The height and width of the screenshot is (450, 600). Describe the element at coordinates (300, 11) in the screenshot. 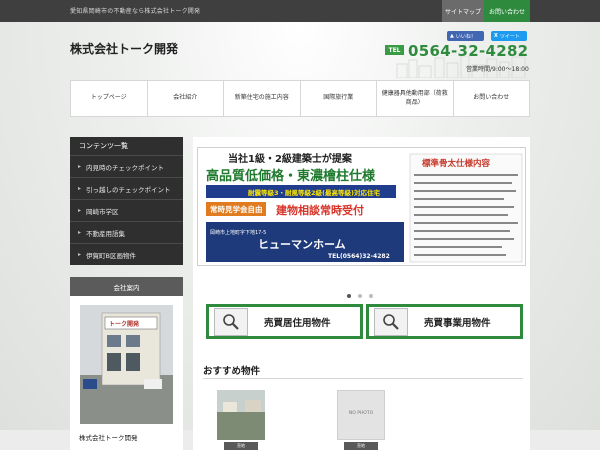

I see `topbar: 愛知県岡崎市の不動産なら株式会社トーク開発 サイトマップ お問い合わせ` at that location.